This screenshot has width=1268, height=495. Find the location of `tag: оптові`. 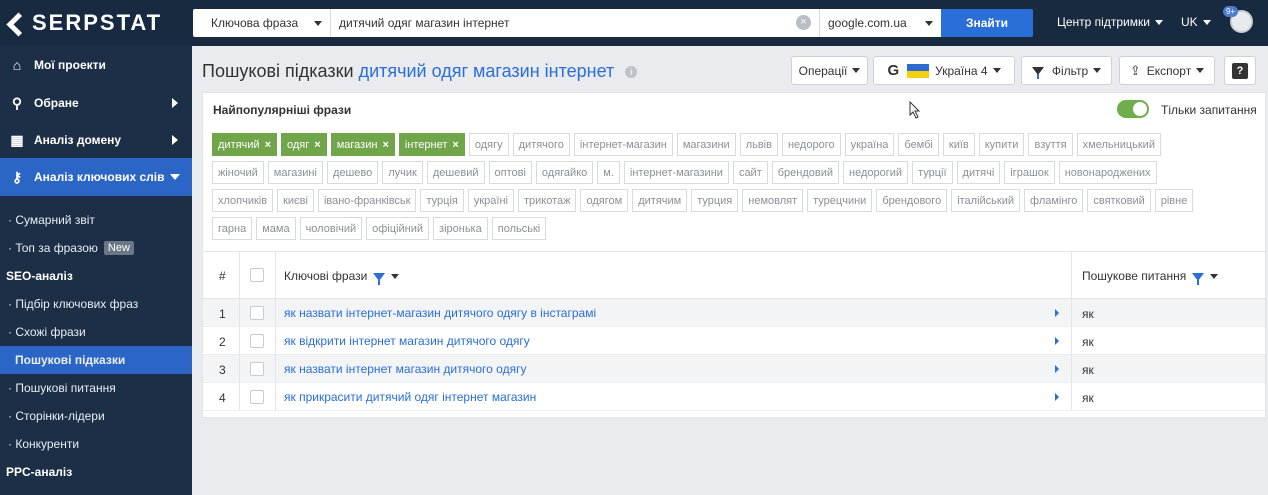

tag: оптові is located at coordinates (510, 172).